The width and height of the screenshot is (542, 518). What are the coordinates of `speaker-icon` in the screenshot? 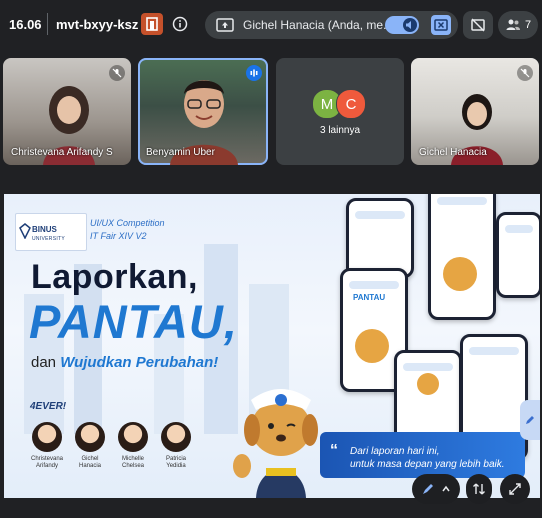 It's located at (410, 25).